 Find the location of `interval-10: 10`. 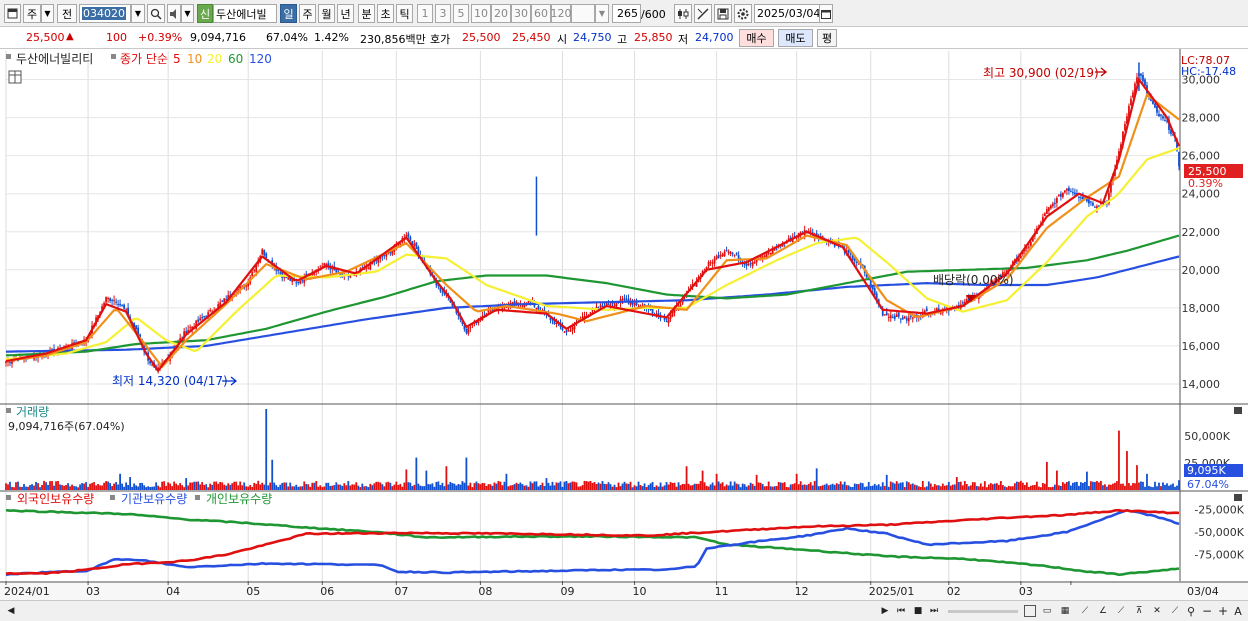

interval-10: 10 is located at coordinates (481, 13).